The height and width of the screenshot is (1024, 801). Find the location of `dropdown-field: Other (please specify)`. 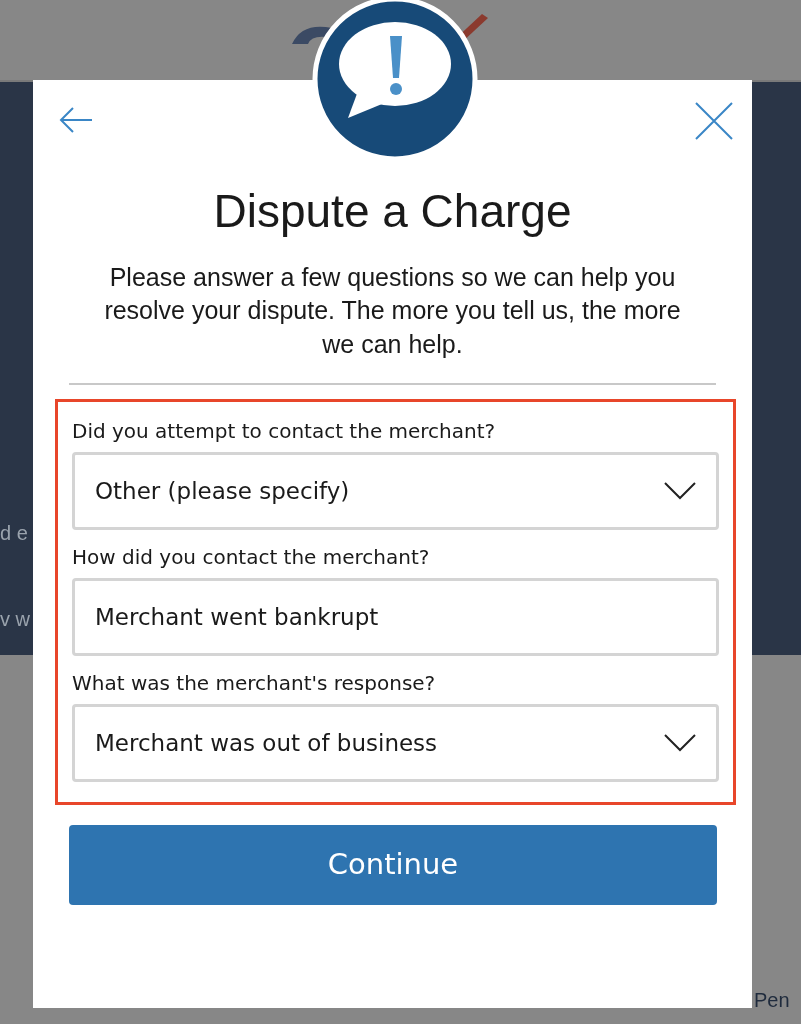

dropdown-field: Other (please specify) is located at coordinates (395, 490).